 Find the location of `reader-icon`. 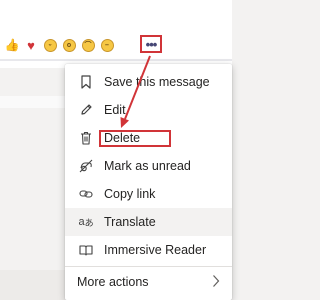

reader-icon is located at coordinates (86, 250).